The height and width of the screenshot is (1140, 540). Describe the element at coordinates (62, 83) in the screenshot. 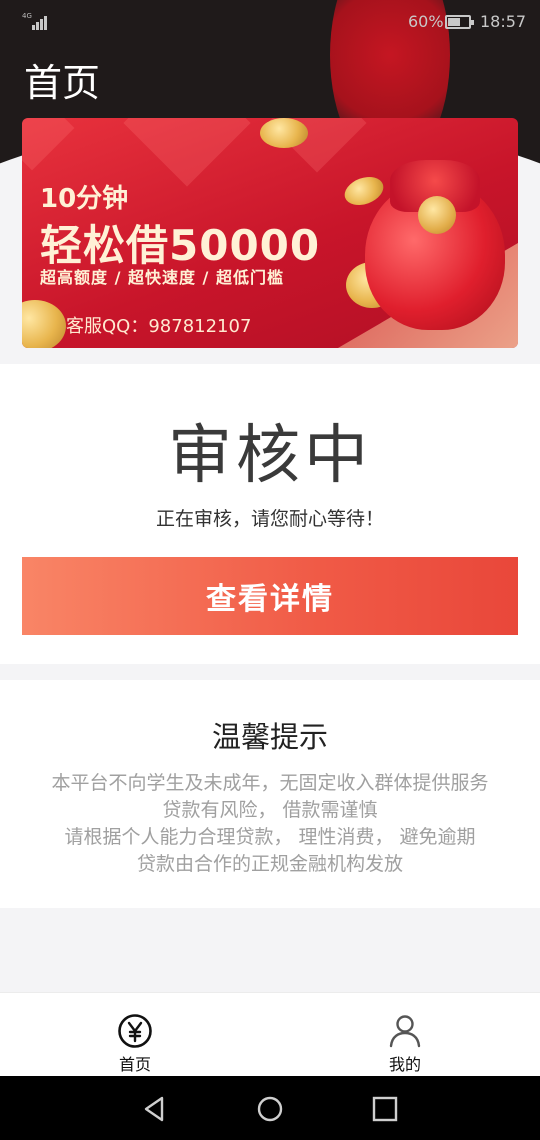

I see `page-title: 首页` at that location.